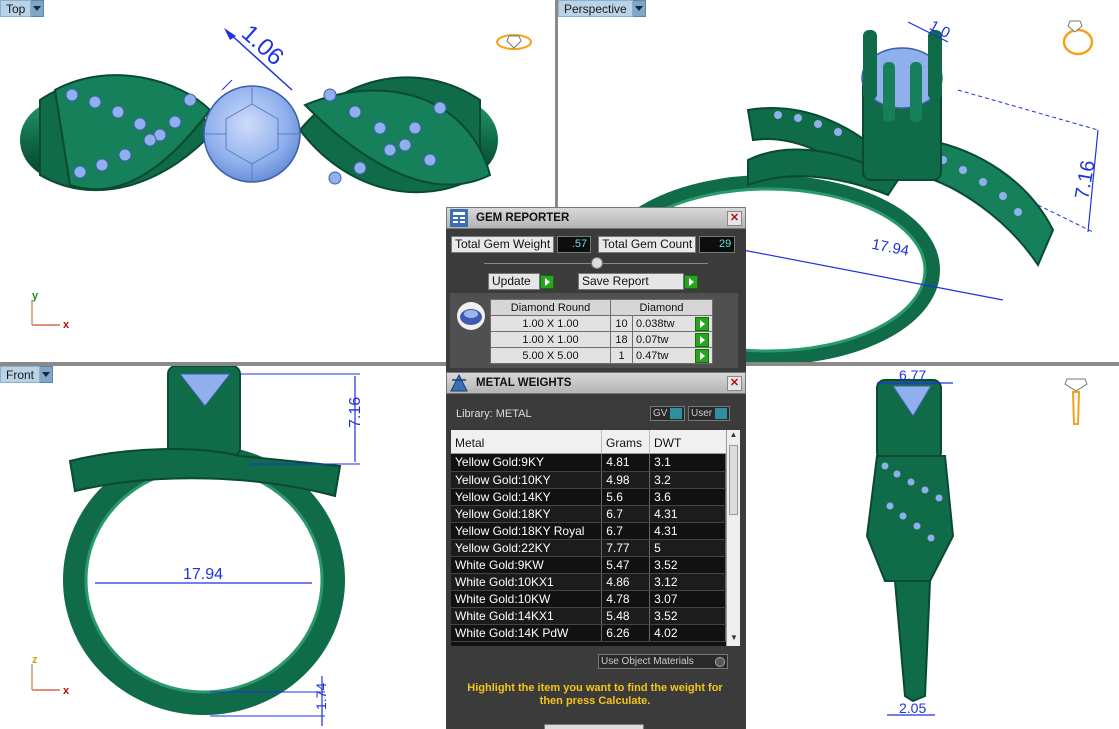  I want to click on save-report-button: Save Report, so click(631, 281).